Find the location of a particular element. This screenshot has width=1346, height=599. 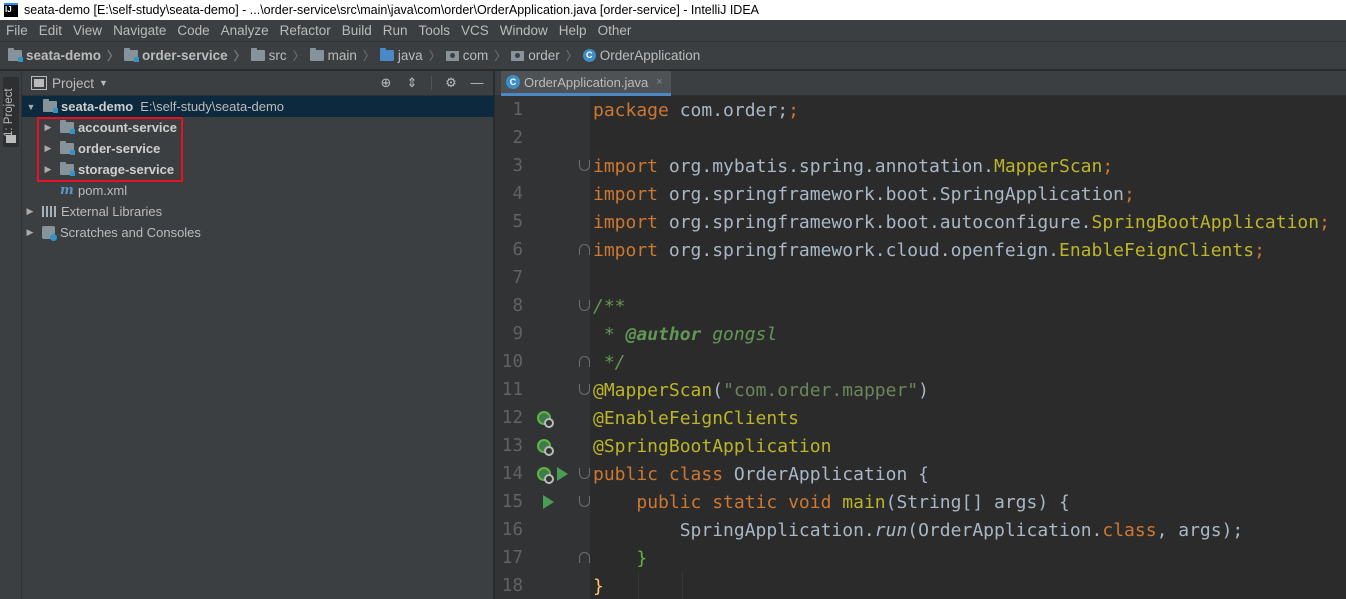

gear-icon: ⚙ is located at coordinates (451, 83).